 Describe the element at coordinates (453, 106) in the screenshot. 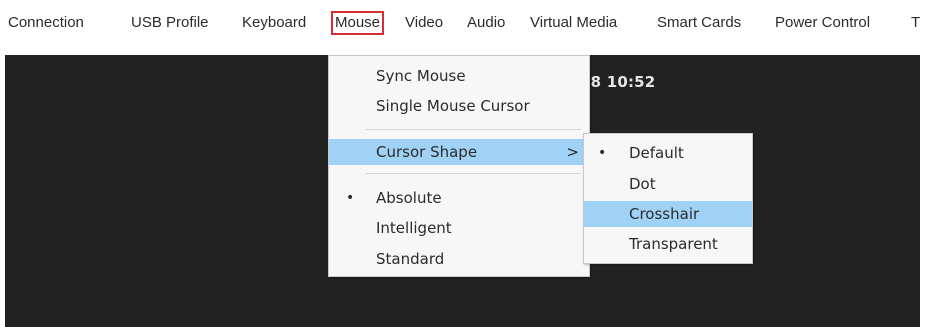

I see `menu-item-label: Single Mouse Cursor` at that location.